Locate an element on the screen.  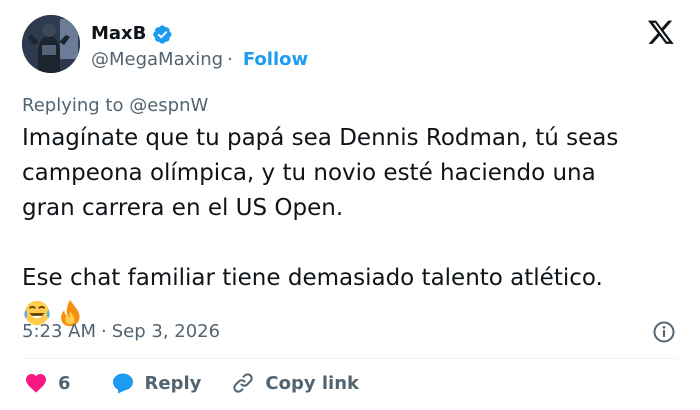
author-name-row: MaxB is located at coordinates (132, 34).